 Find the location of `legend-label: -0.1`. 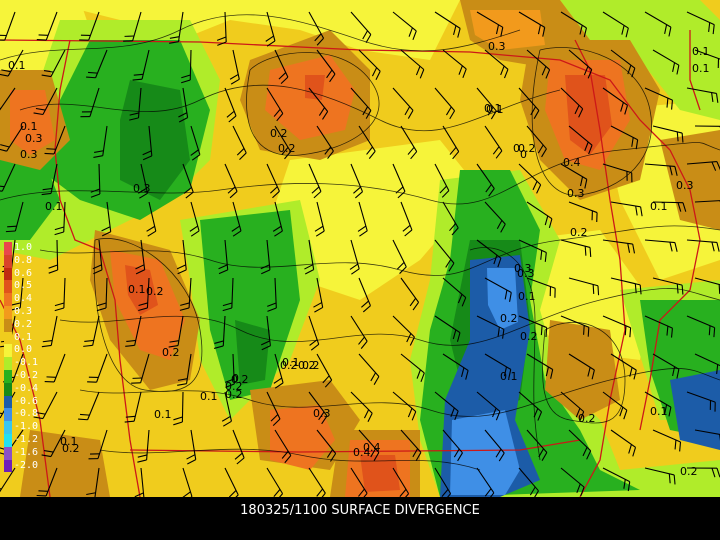

legend-label: -0.1 is located at coordinates (26, 363).